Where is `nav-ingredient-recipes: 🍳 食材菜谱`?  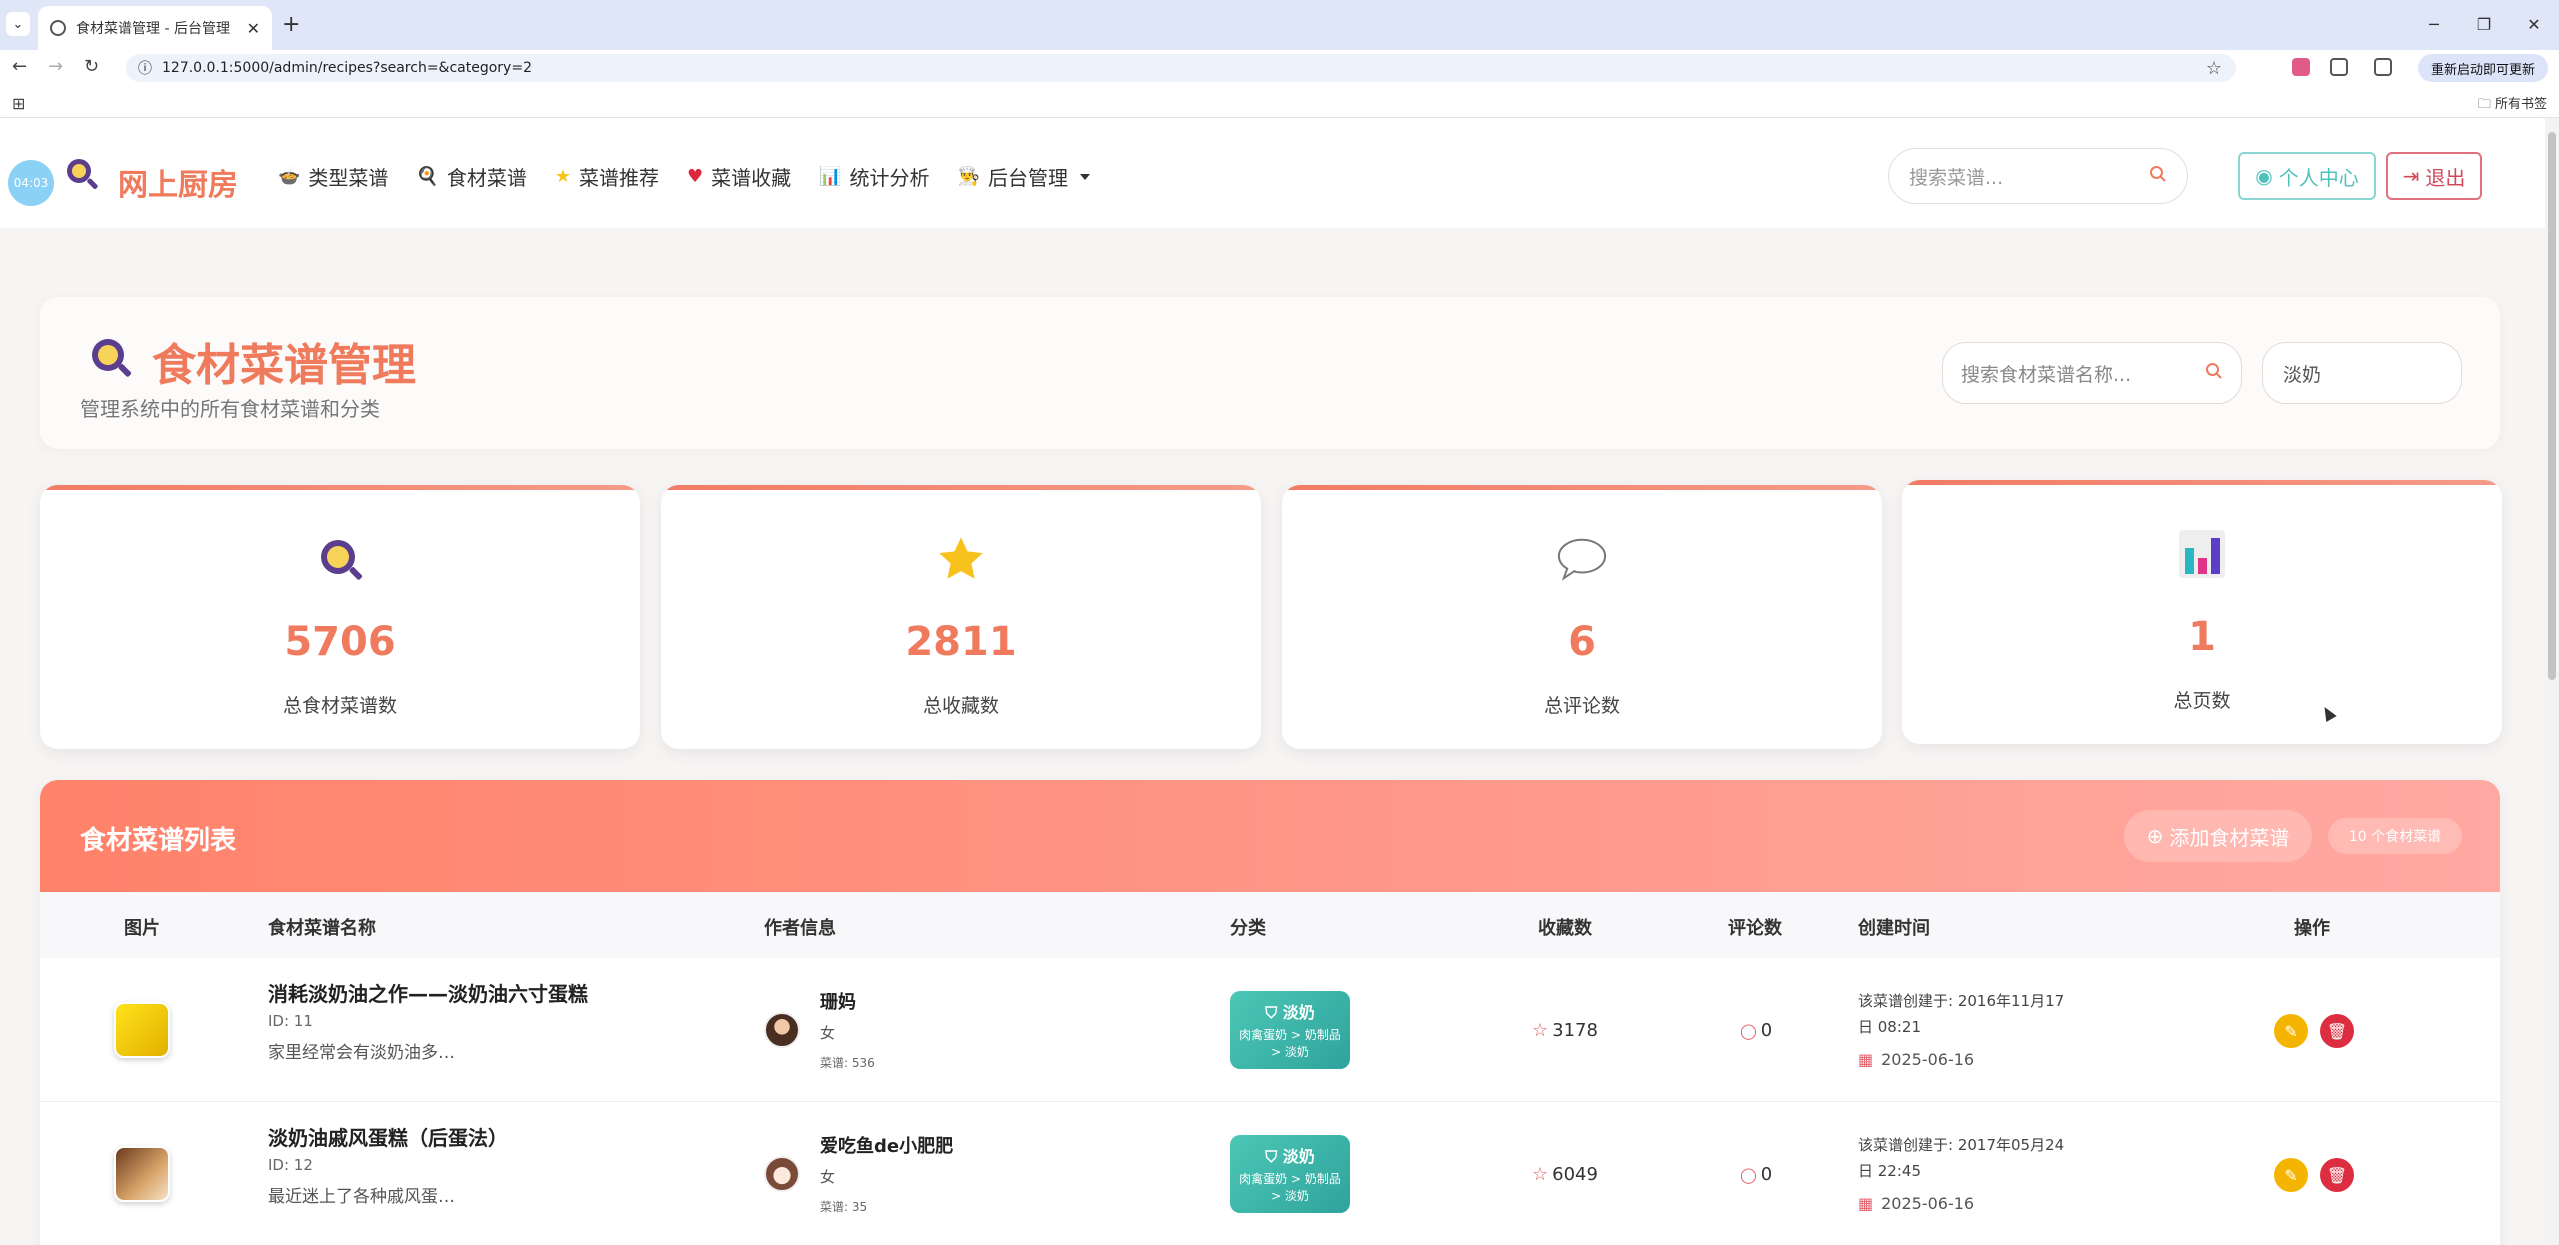 nav-ingredient-recipes: 🍳 食材菜谱 is located at coordinates (471, 176).